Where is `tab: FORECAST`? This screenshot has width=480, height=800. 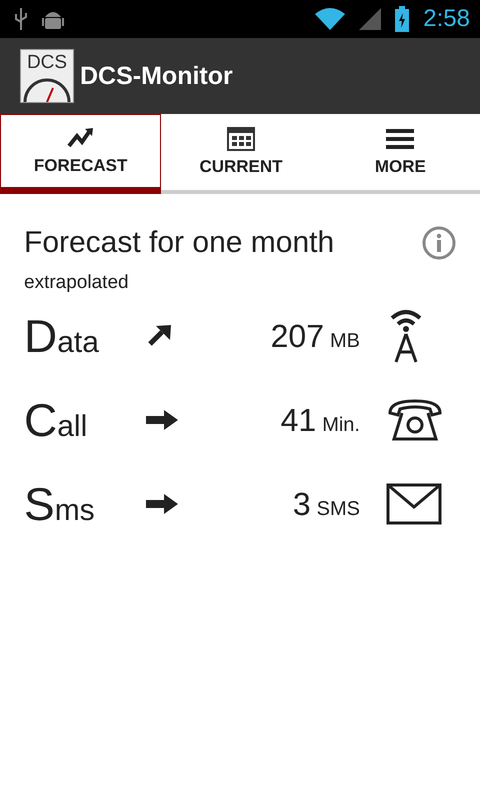
tab: FORECAST is located at coordinates (81, 154).